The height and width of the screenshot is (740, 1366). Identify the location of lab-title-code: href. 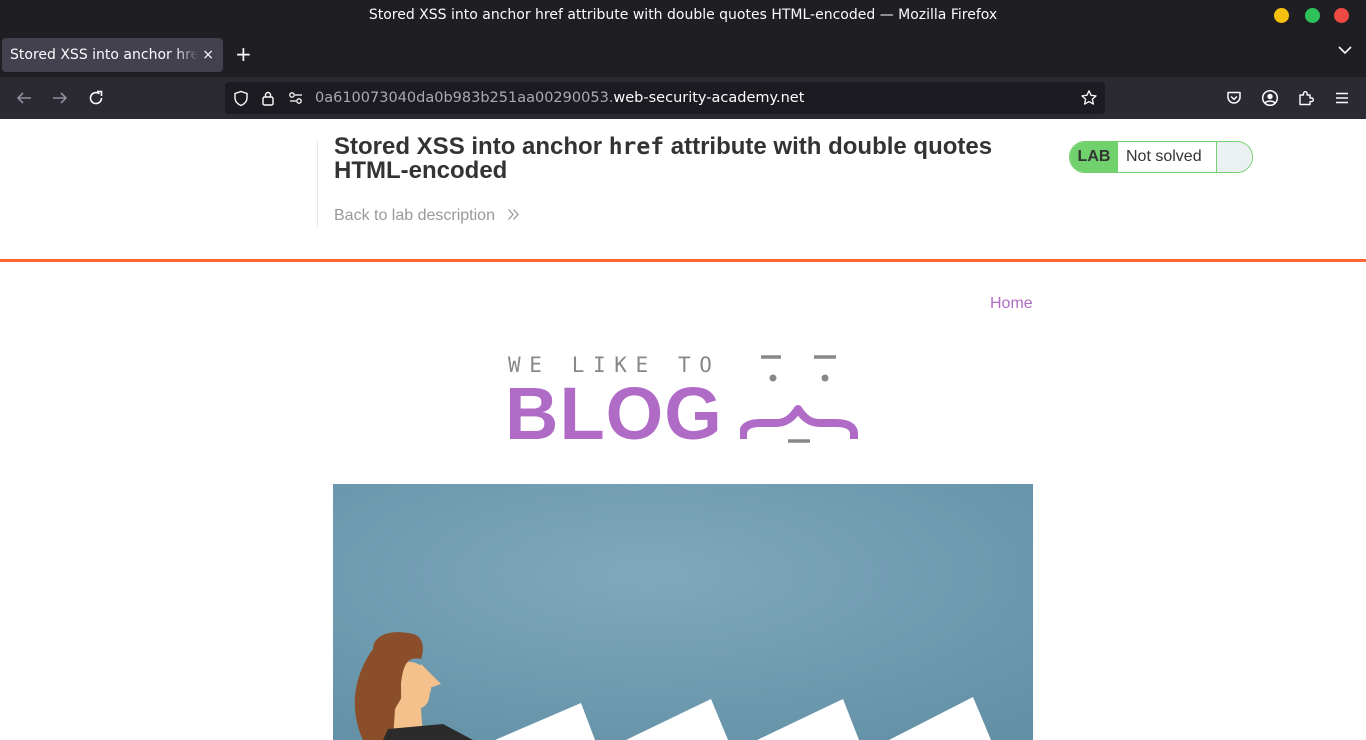
(636, 147).